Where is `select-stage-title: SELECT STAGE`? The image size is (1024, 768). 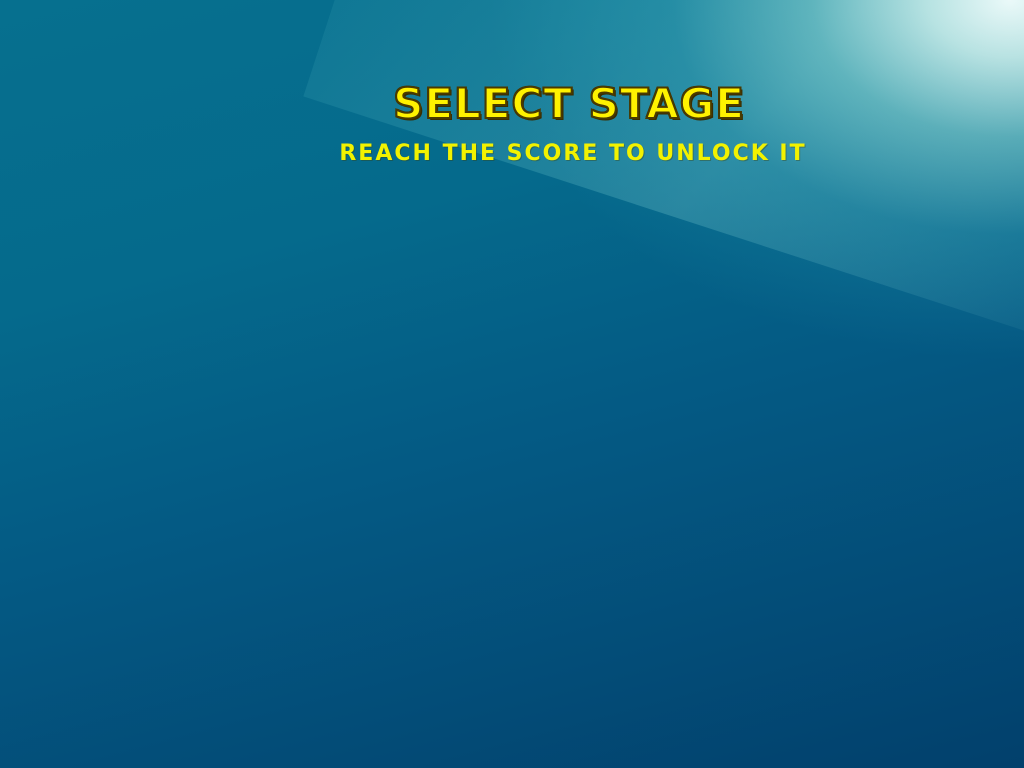
select-stage-title: SELECT STAGE is located at coordinates (568, 103).